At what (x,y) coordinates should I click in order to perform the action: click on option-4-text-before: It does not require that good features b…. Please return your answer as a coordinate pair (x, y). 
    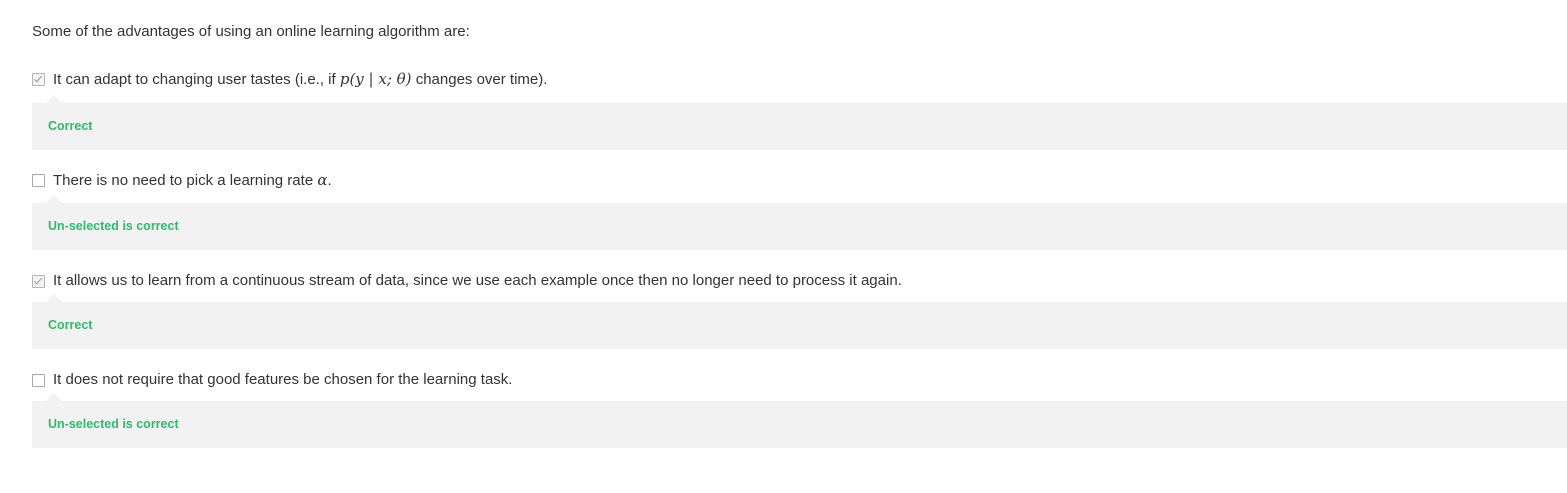
    Looking at the image, I should click on (283, 379).